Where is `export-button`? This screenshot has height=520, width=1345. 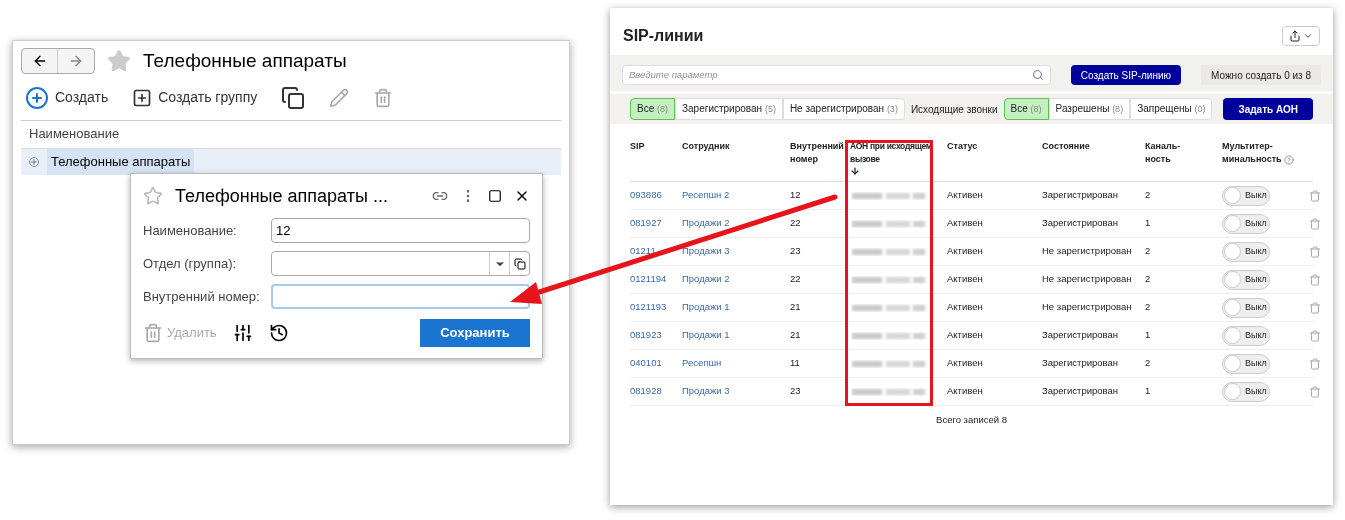
export-button is located at coordinates (1301, 35).